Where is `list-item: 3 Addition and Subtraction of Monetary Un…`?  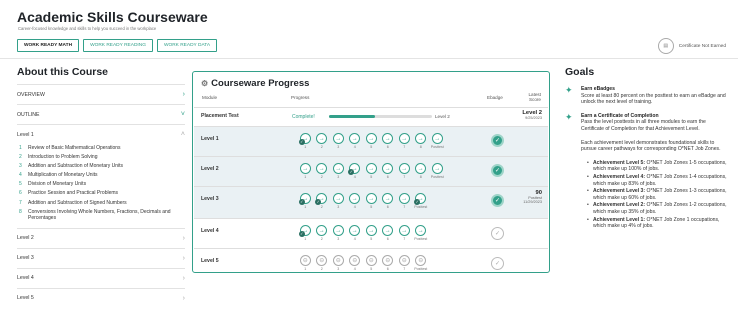
list-item: 3 Addition and Subtraction of Monetary Un… is located at coordinates (101, 166).